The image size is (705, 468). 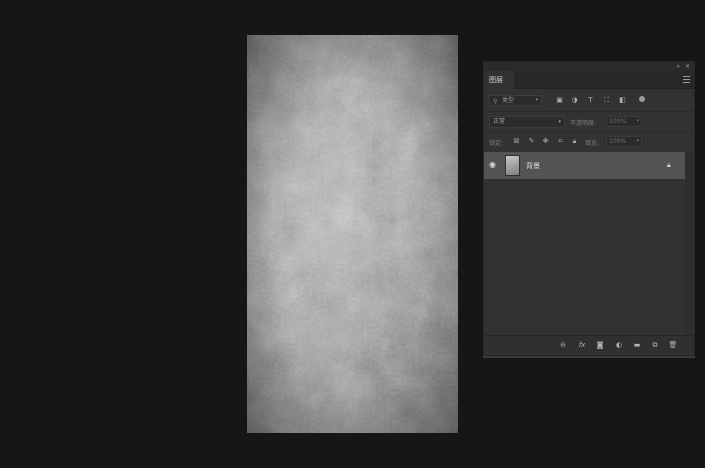 I want to click on add-mask-icon: ◙, so click(x=600, y=345).